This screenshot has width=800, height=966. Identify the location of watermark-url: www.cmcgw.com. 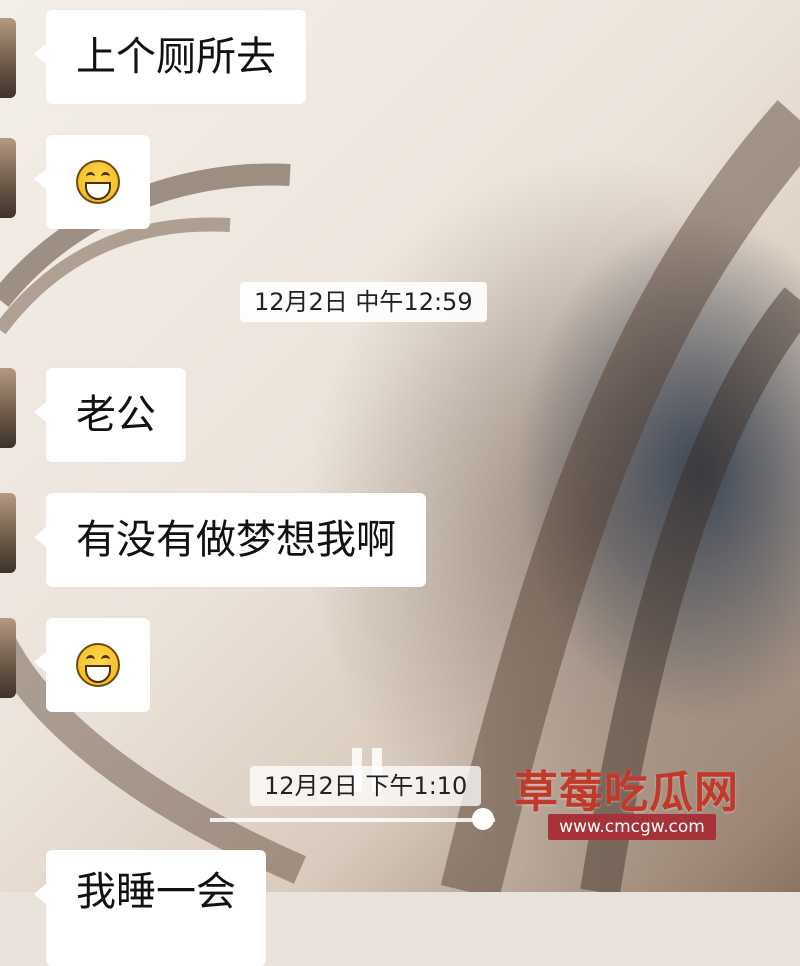
(632, 827).